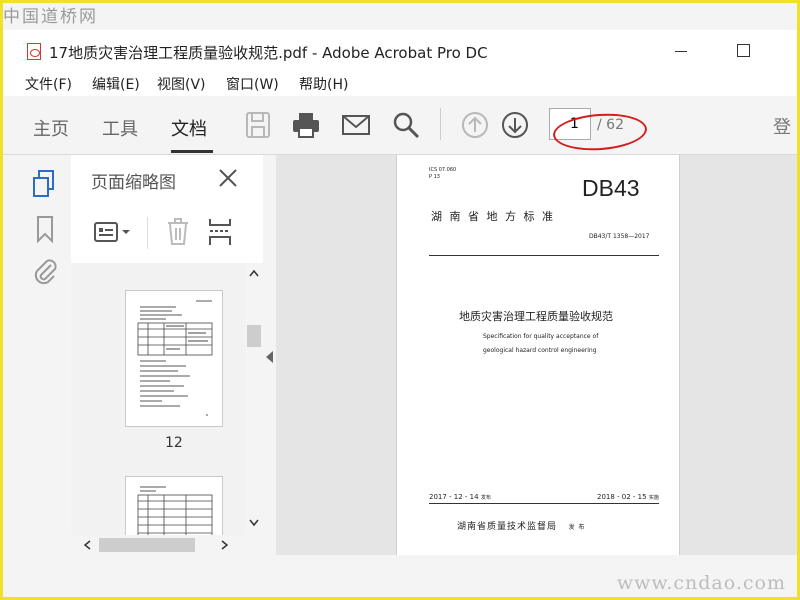  Describe the element at coordinates (610, 125) in the screenshot. I see `page-count: / 62` at that location.